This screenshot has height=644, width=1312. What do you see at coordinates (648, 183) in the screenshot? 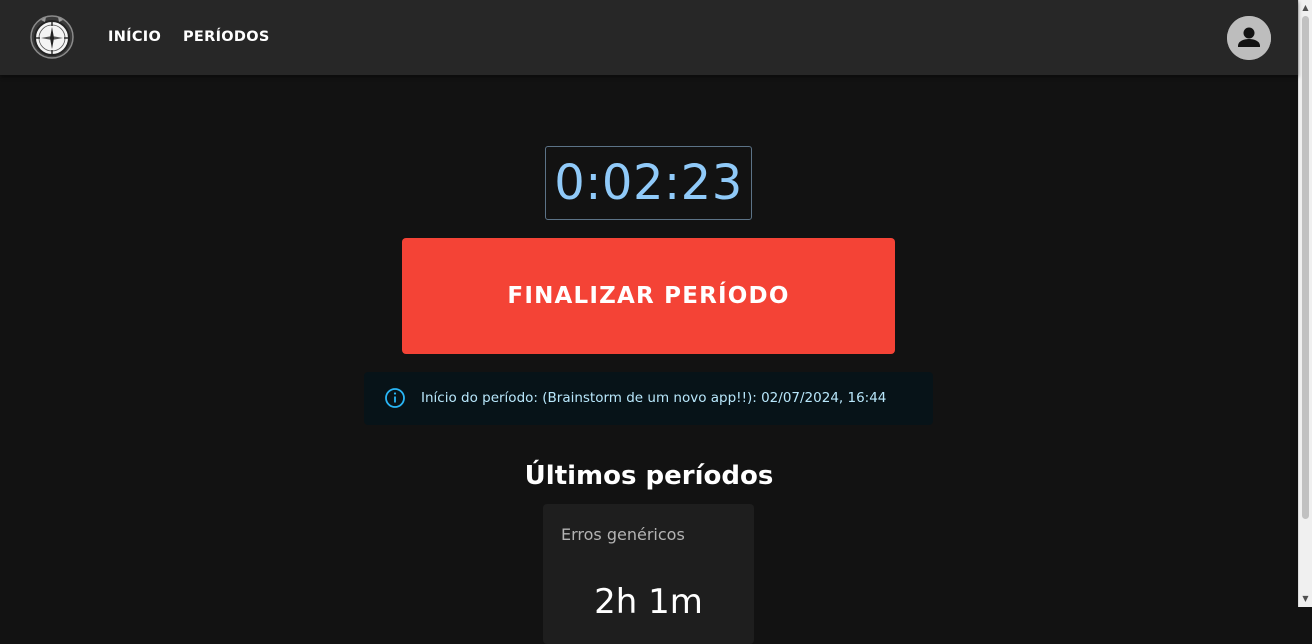
I see `elapsed-timer: 0:02:23` at bounding box center [648, 183].